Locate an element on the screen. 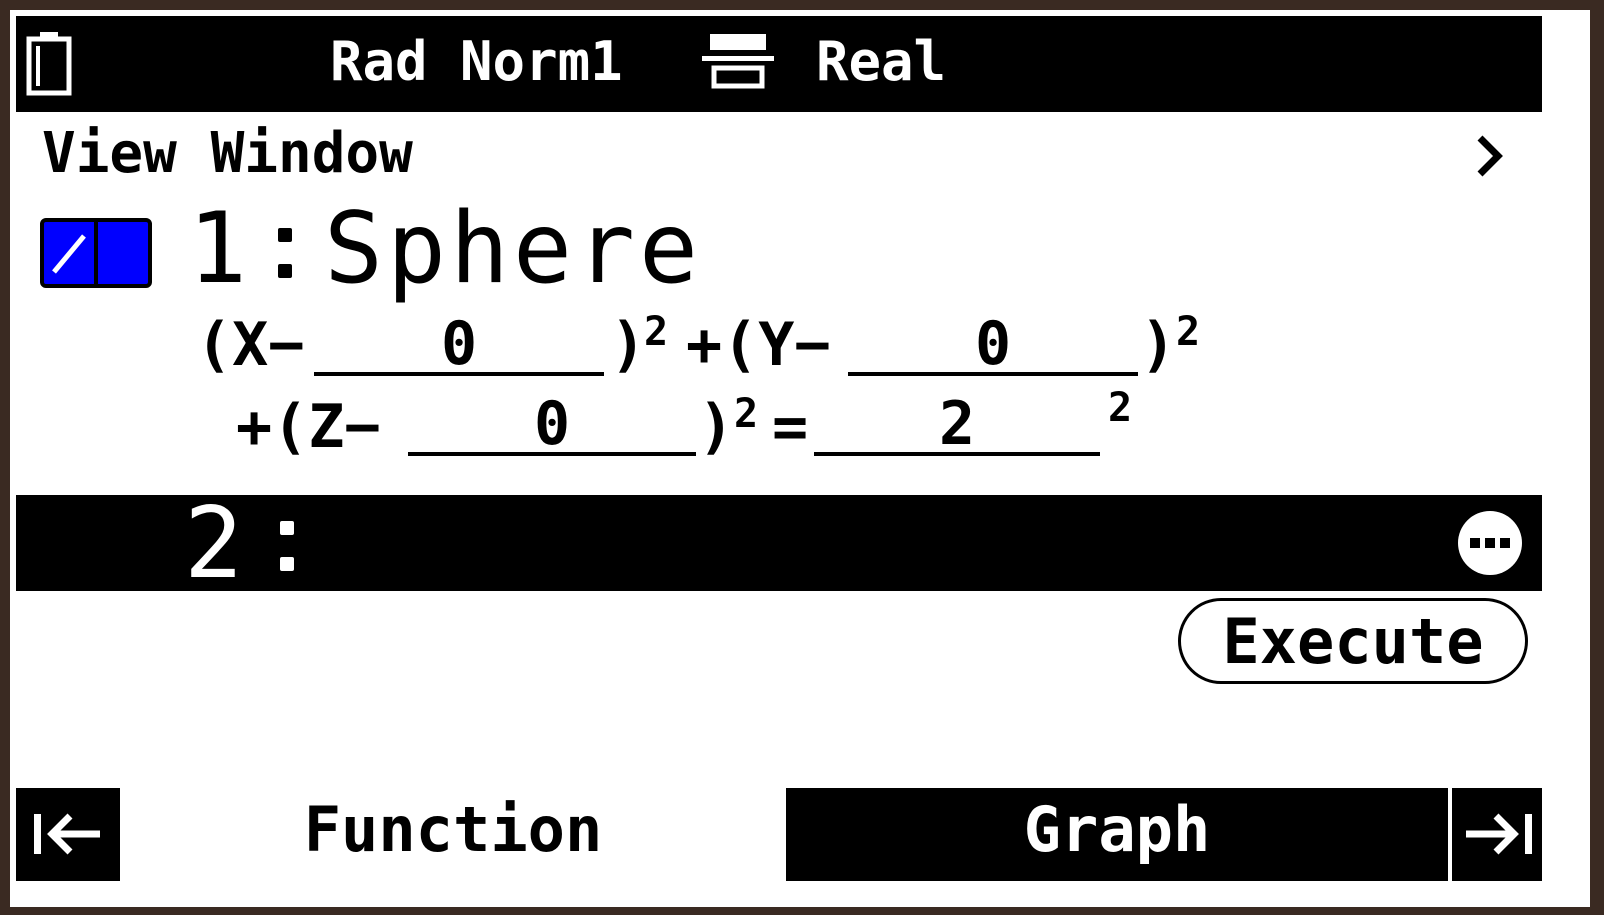  bottom-tab-bar: Function Graph is located at coordinates (779, 834).